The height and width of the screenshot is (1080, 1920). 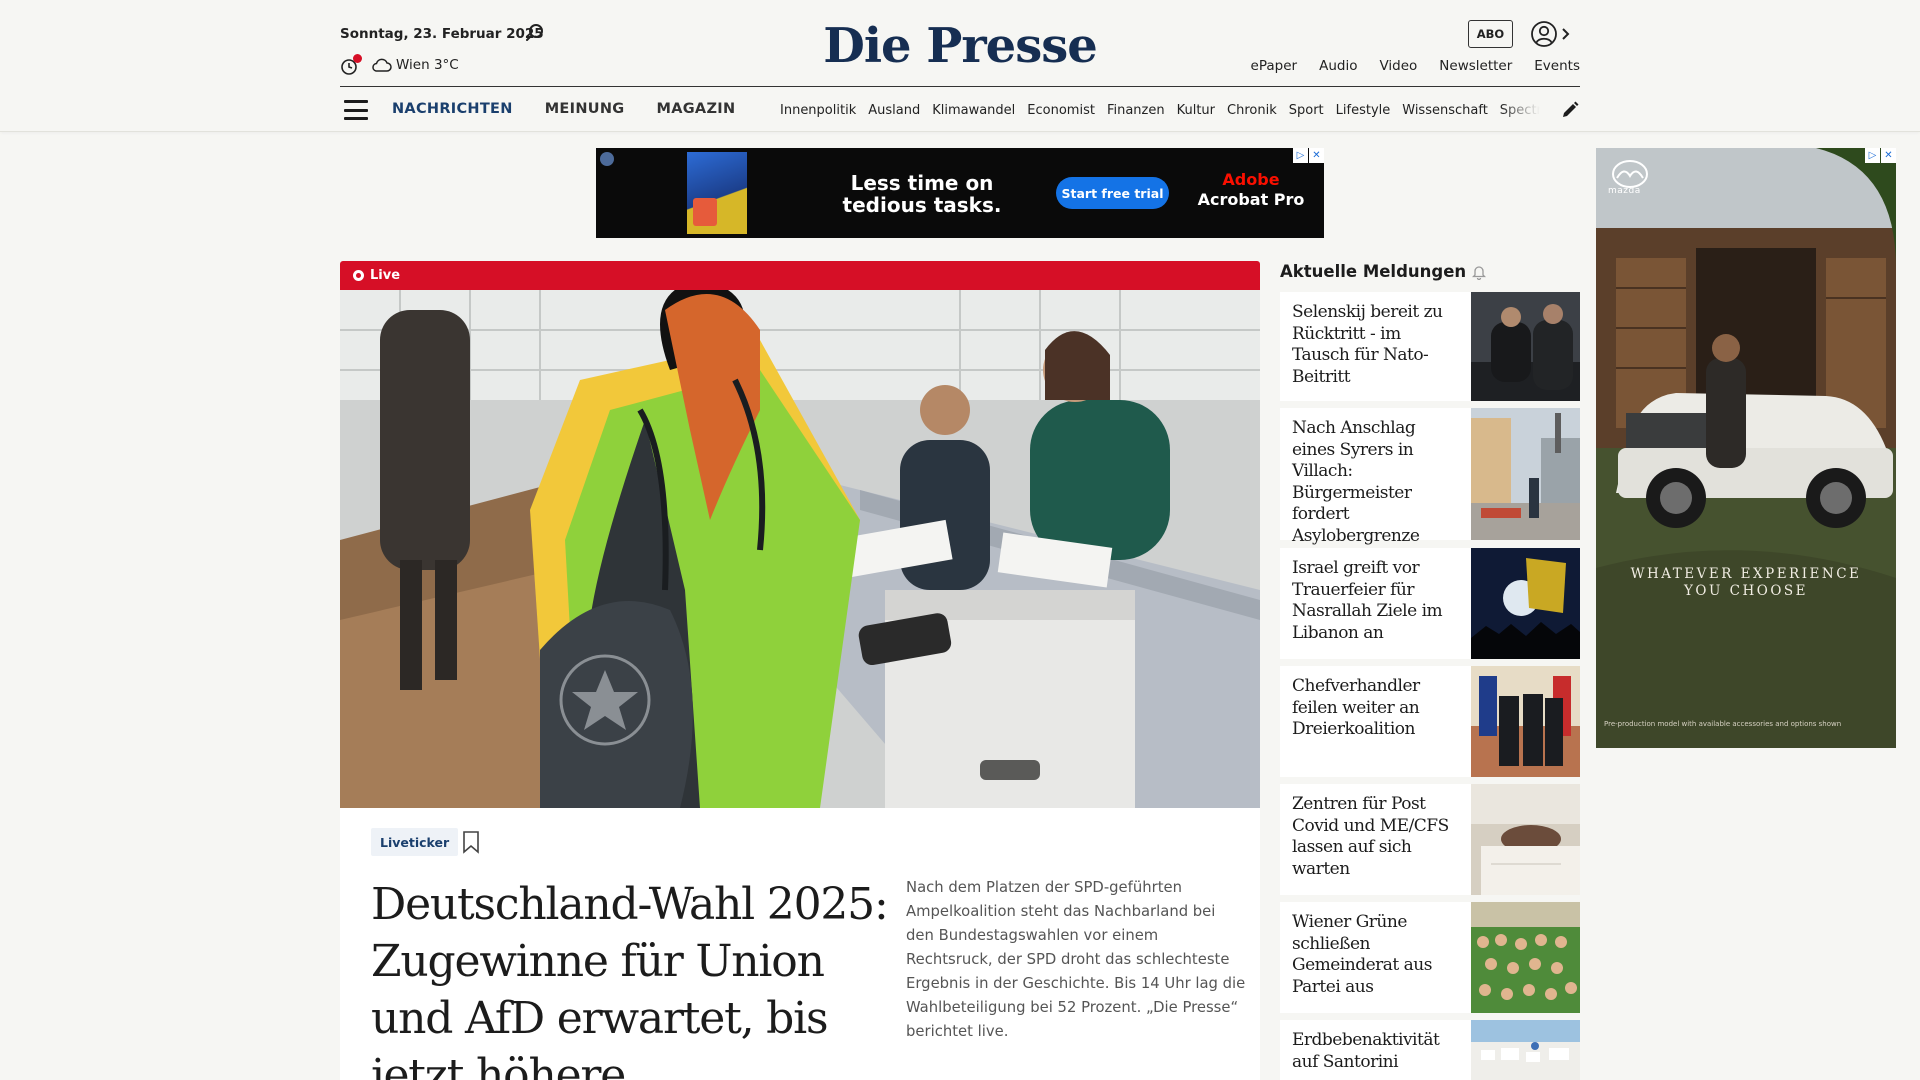 What do you see at coordinates (960, 86) in the screenshot?
I see `header-divider` at bounding box center [960, 86].